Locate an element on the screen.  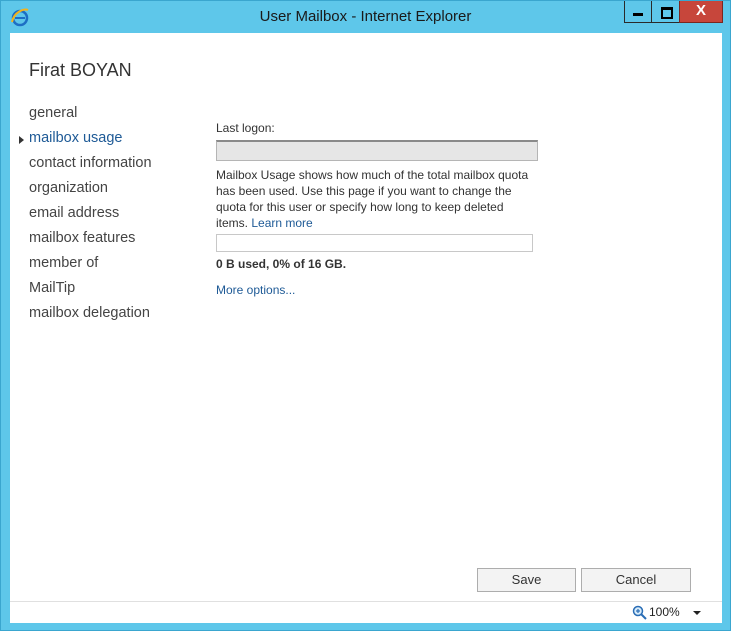
title-bar: User Mailbox - Internet Explorer X is located at coordinates (365, 17).